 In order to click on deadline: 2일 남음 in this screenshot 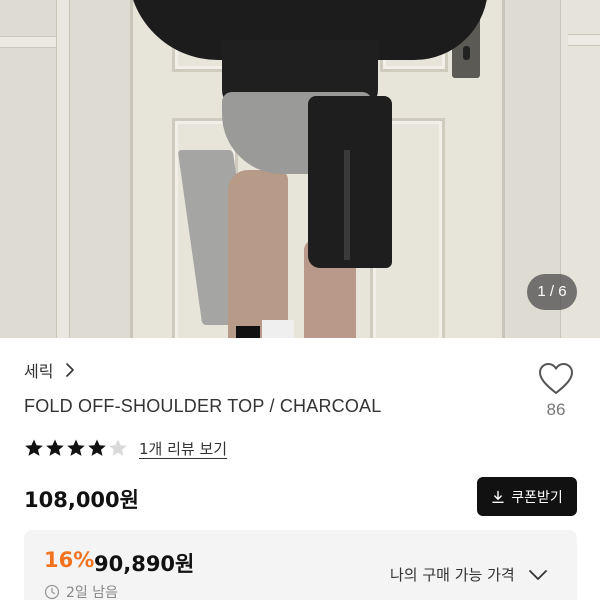, I will do `click(81, 591)`.